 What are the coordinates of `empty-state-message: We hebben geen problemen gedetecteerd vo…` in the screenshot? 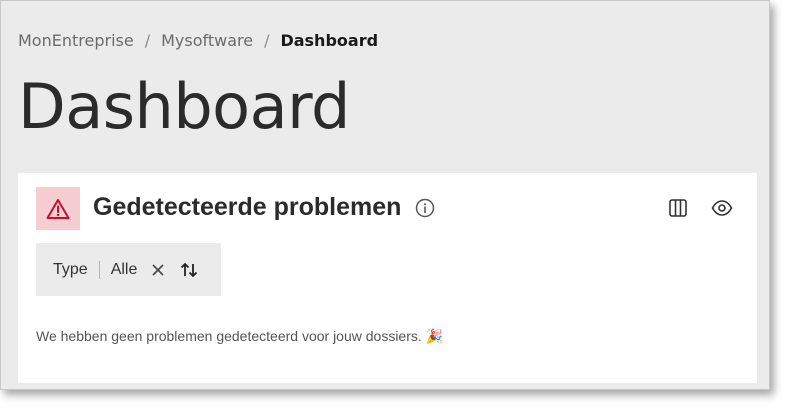 It's located at (240, 336).